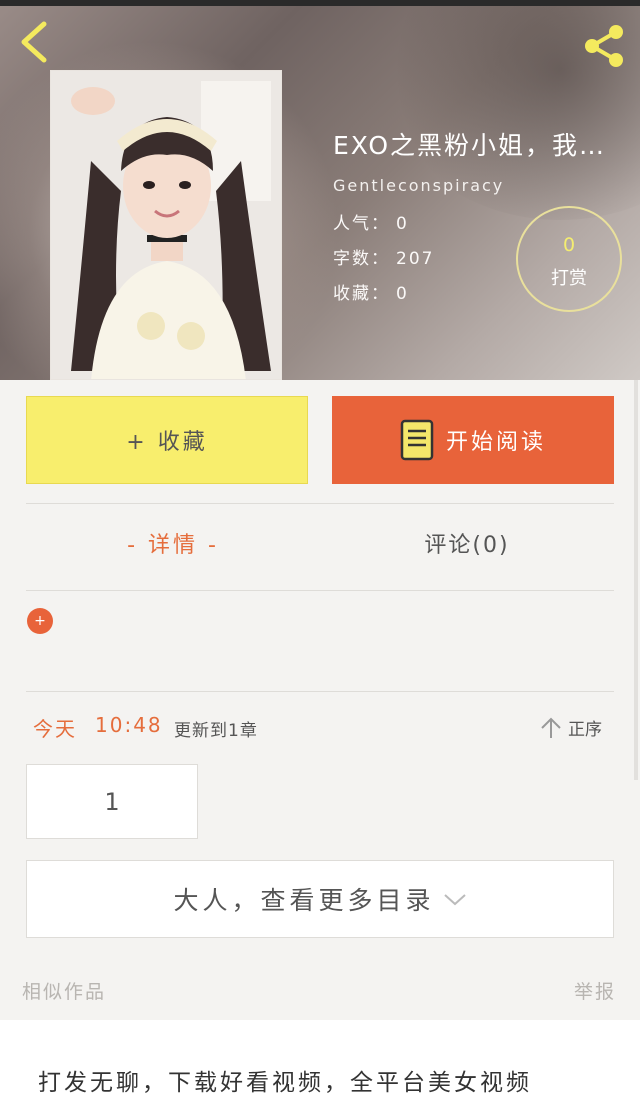  I want to click on tab-details: - 详情 -, so click(173, 543).